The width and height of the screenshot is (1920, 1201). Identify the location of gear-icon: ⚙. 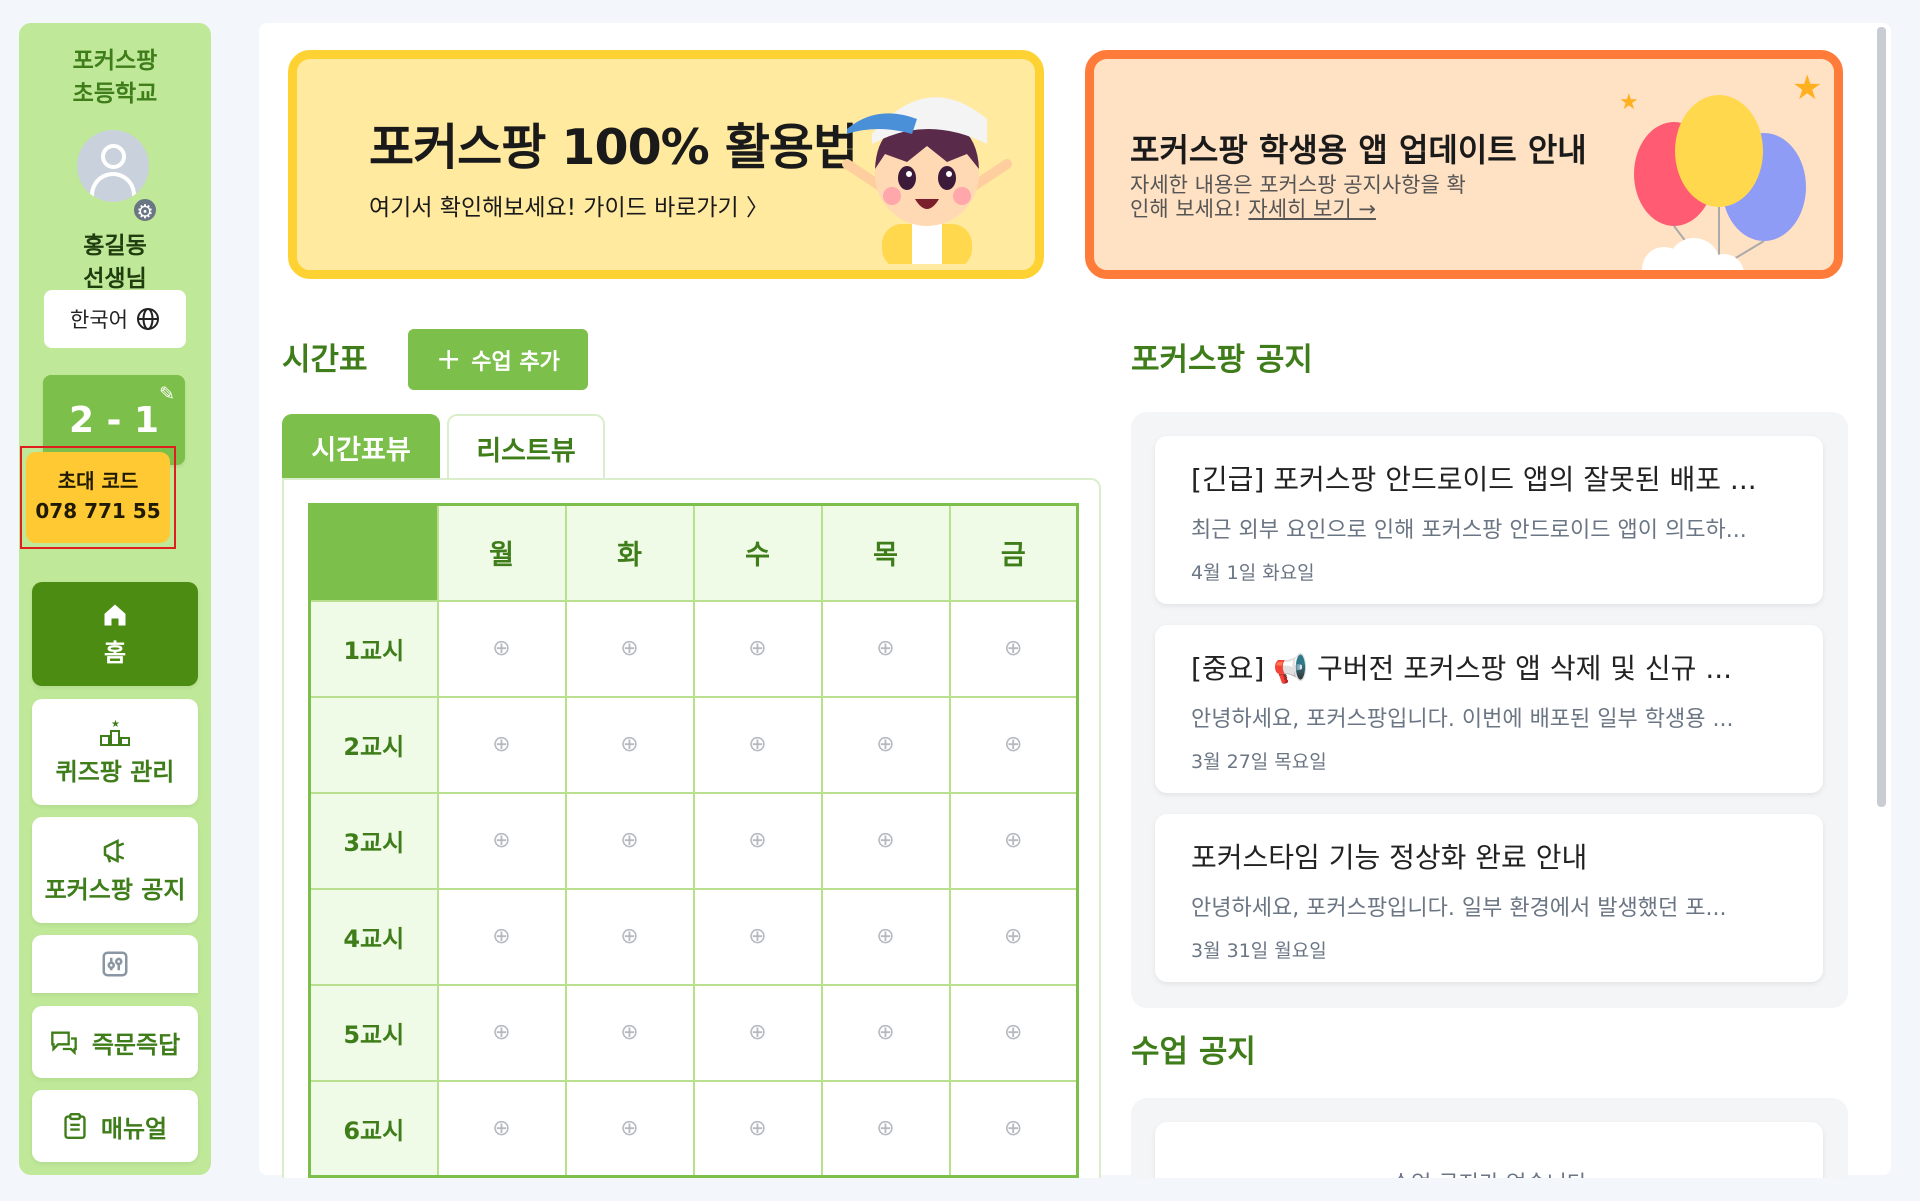
(145, 210).